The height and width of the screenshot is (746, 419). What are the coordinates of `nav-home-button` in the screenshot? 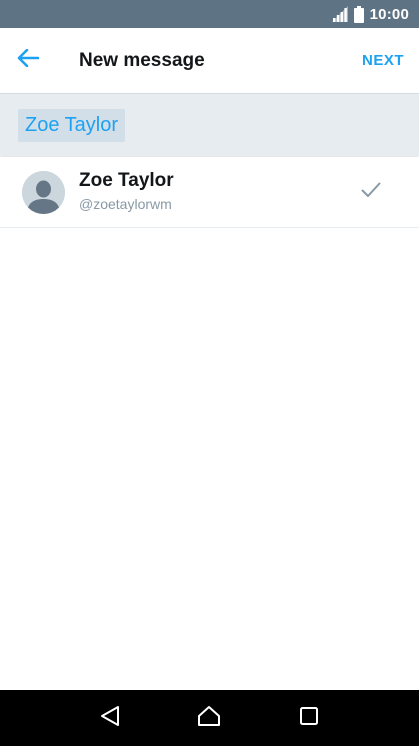 It's located at (209, 718).